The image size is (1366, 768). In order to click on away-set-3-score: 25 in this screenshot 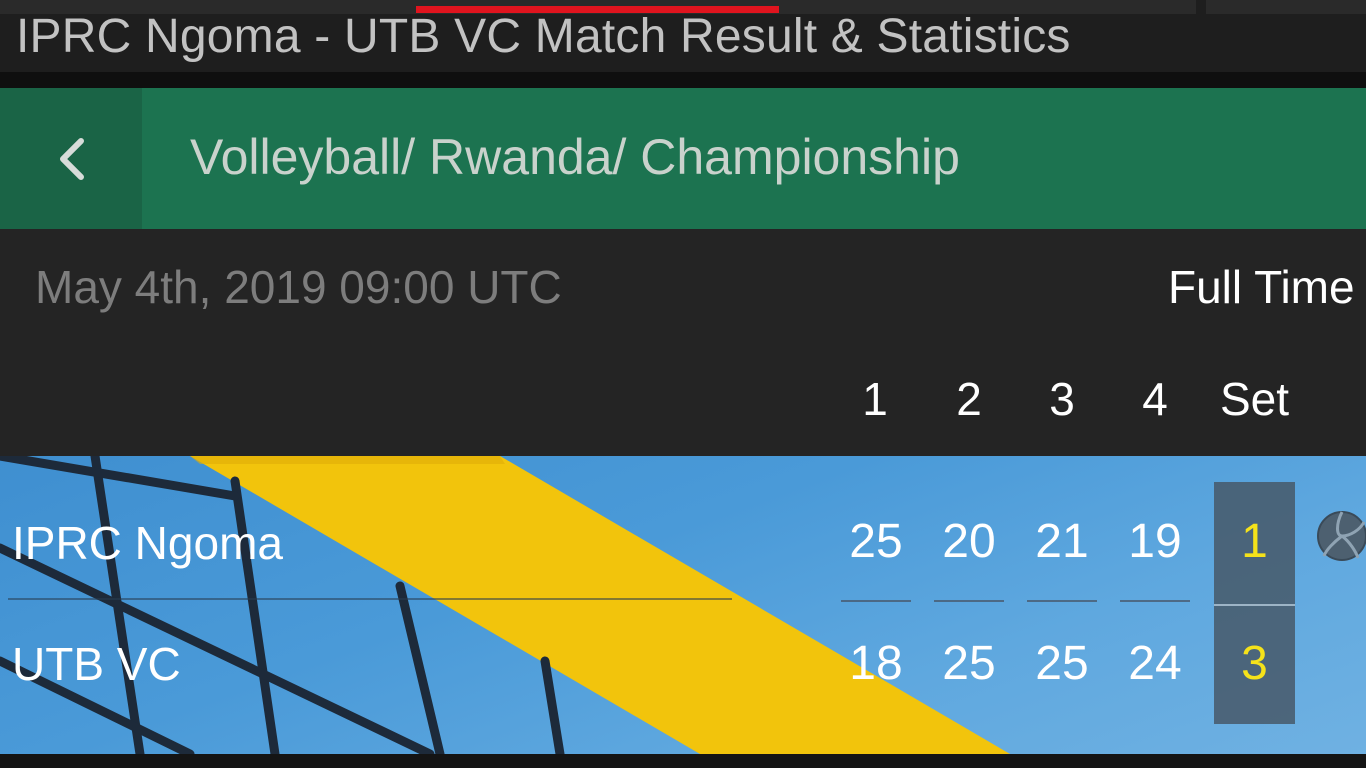, I will do `click(1062, 663)`.